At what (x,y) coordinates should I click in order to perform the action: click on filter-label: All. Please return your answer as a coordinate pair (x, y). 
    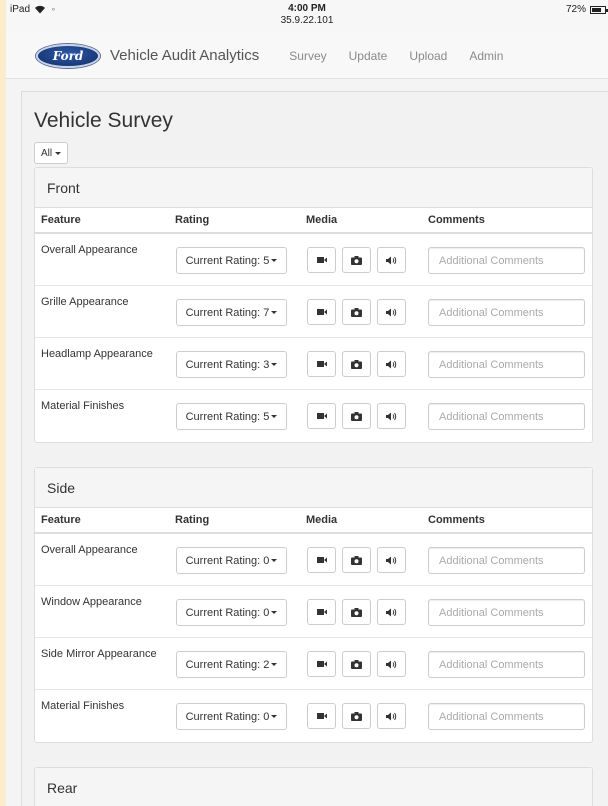
    Looking at the image, I should click on (47, 153).